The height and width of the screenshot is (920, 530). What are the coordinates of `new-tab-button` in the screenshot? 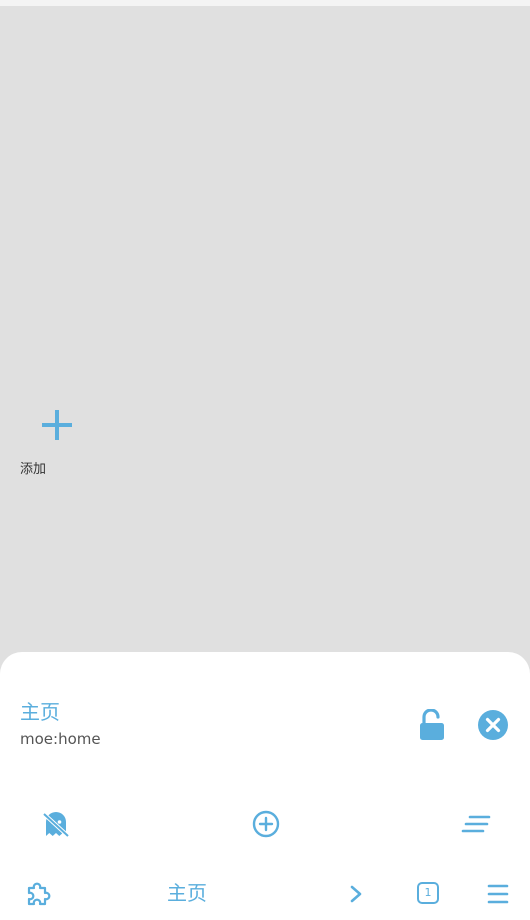 It's located at (266, 824).